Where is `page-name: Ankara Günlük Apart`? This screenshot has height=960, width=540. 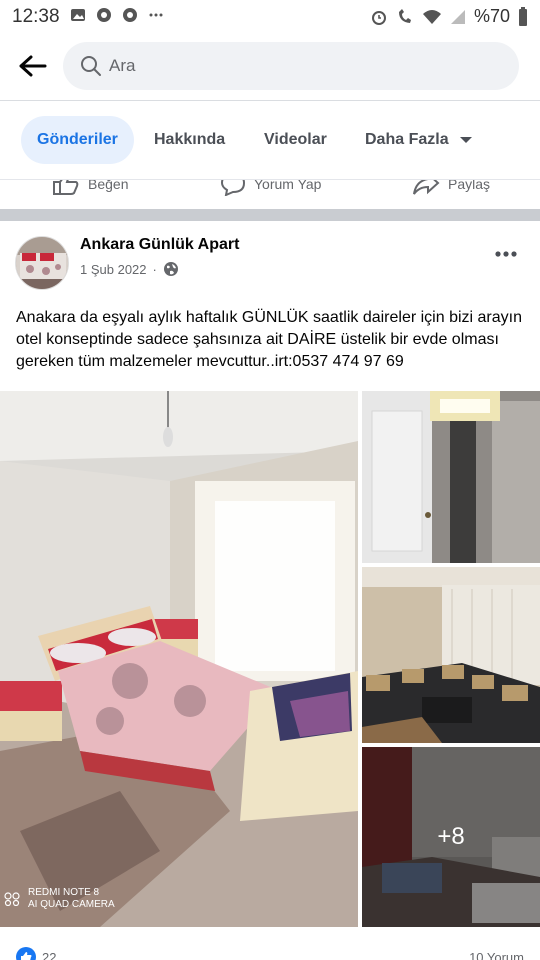
page-name: Ankara Günlük Apart is located at coordinates (159, 245).